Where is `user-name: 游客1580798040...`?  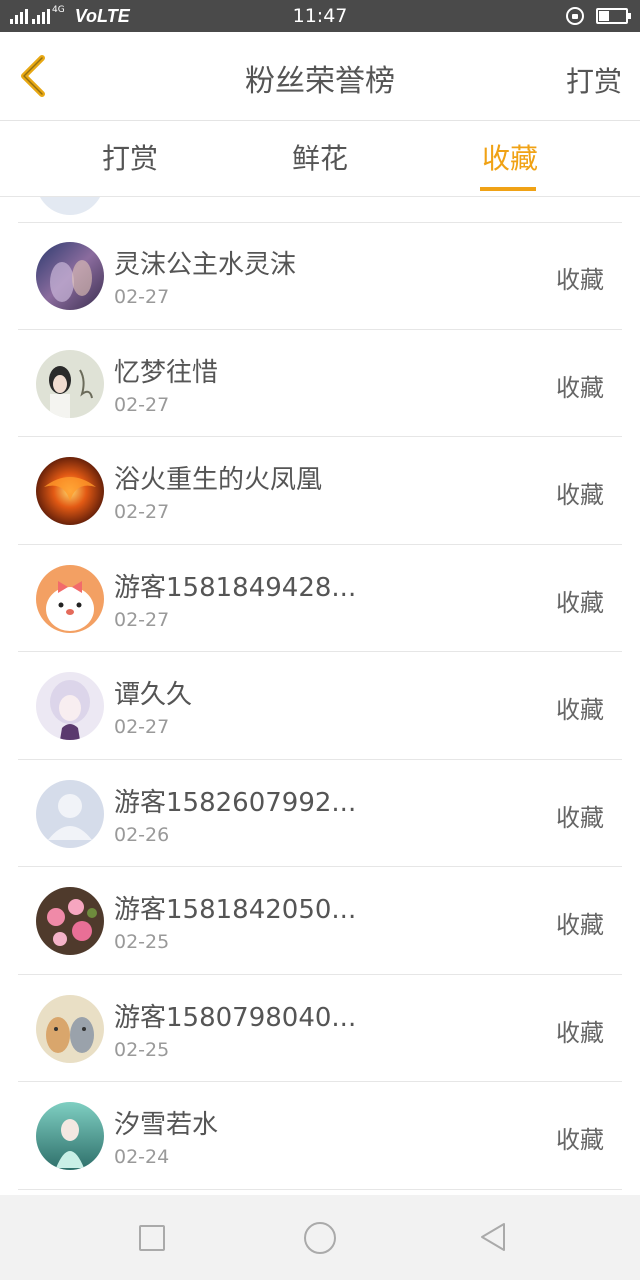
user-name: 游客1580798040... is located at coordinates (235, 1017).